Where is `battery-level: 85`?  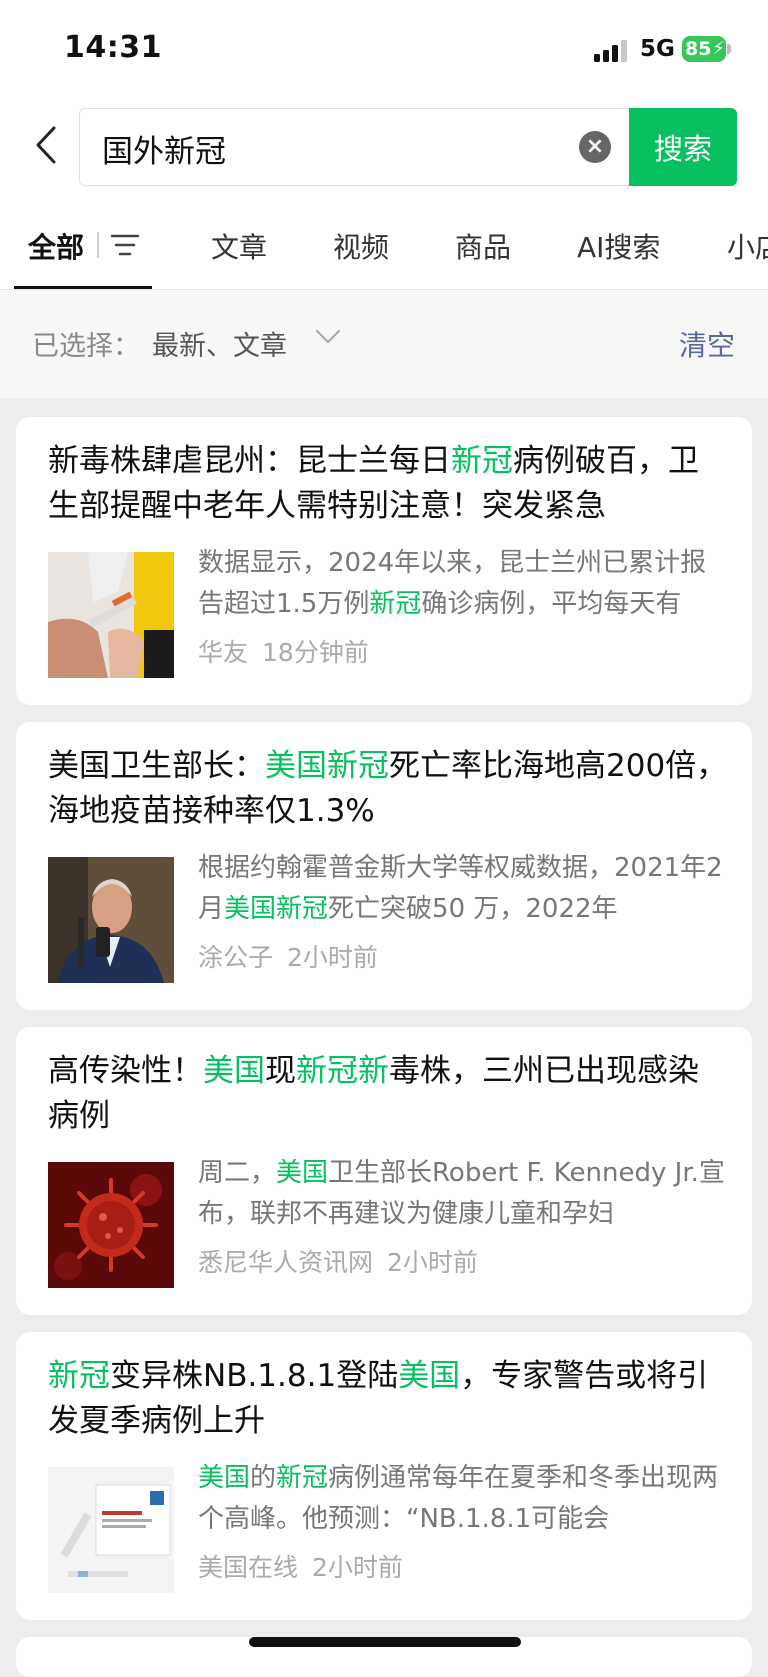
battery-level: 85 is located at coordinates (698, 49).